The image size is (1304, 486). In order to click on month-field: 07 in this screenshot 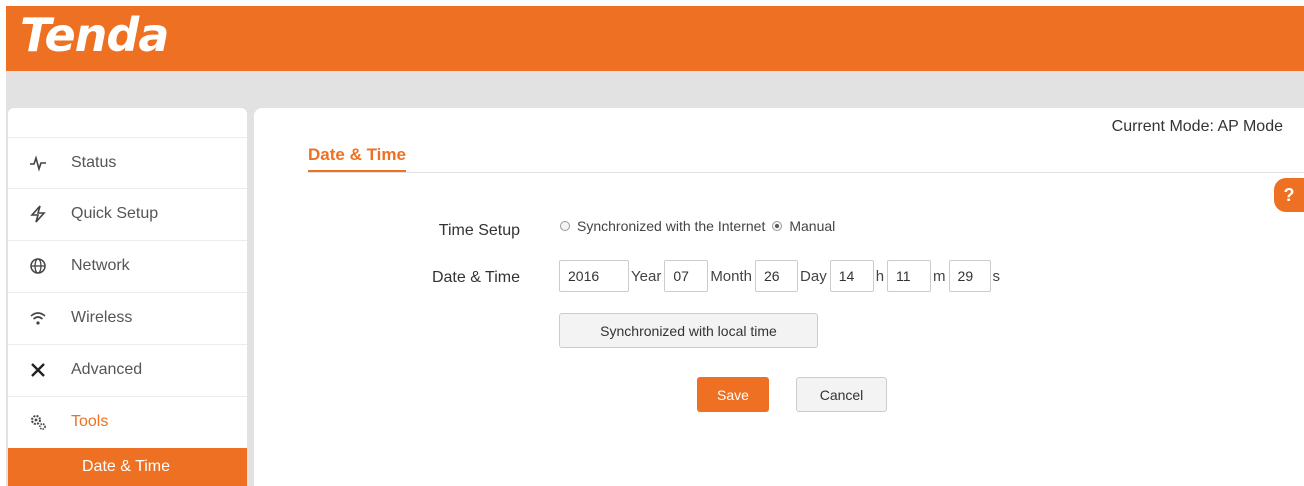, I will do `click(686, 276)`.